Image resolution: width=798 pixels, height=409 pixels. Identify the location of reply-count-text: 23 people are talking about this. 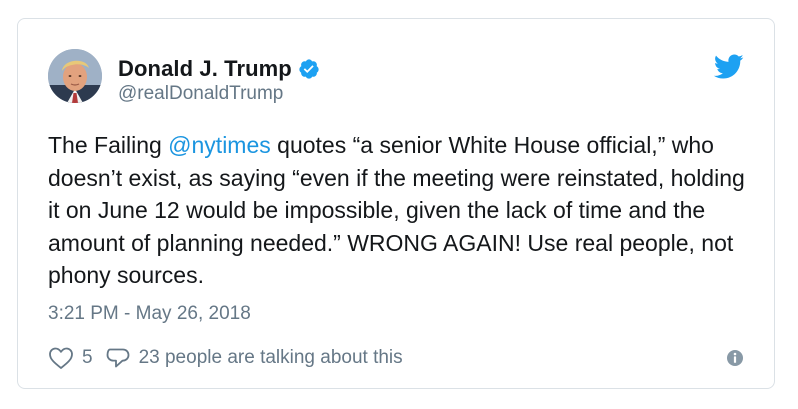
(270, 357).